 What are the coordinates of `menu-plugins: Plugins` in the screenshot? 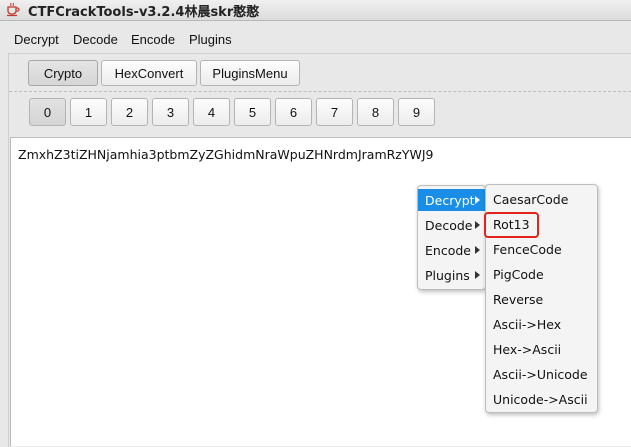 It's located at (210, 39).